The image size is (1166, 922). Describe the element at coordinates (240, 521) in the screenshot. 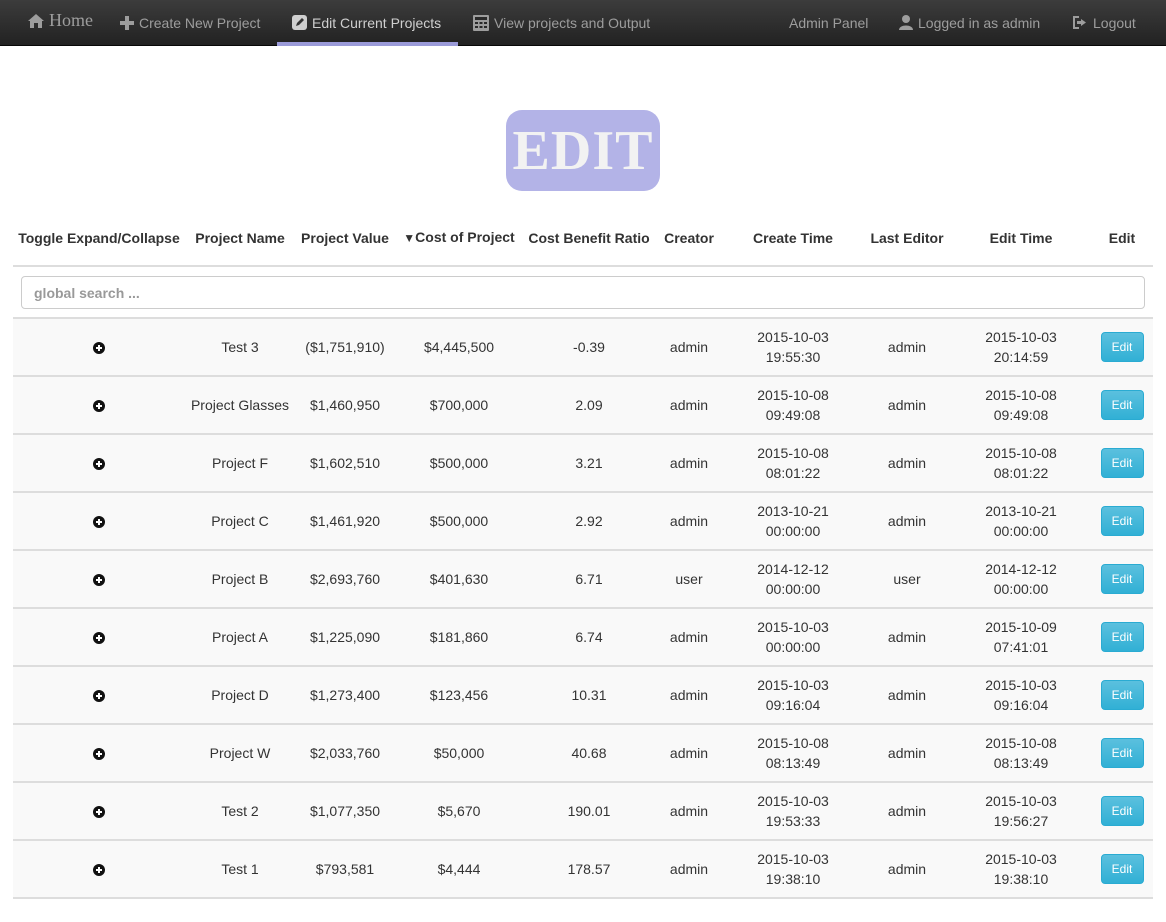

I see `cell-project-name: Project C` at that location.